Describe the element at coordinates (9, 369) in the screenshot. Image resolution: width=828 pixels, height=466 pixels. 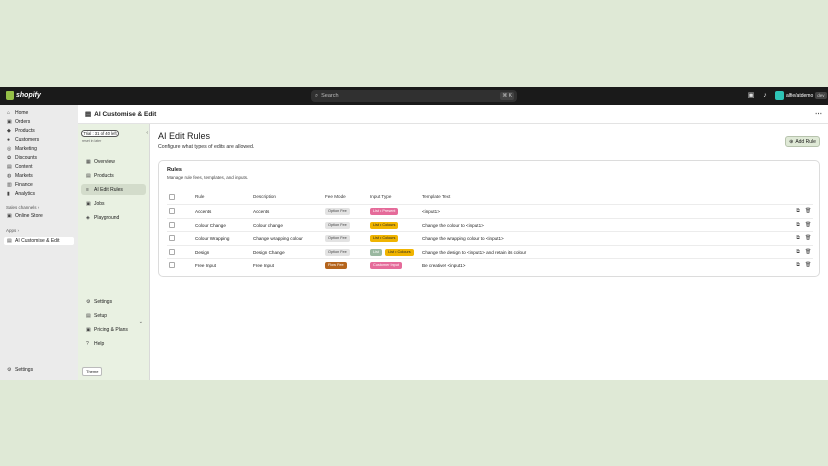
I see `gear-icon: ⚙` at that location.